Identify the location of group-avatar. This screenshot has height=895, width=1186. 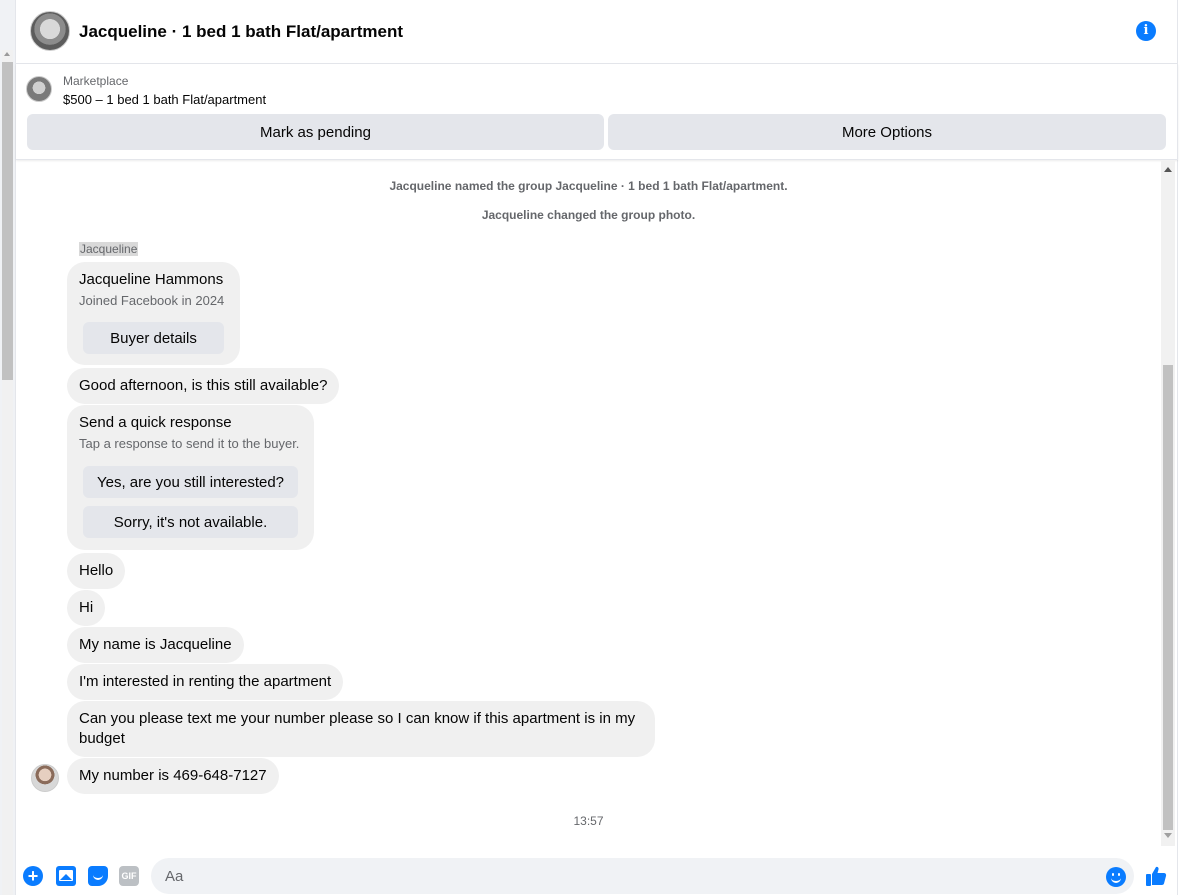
(50, 31).